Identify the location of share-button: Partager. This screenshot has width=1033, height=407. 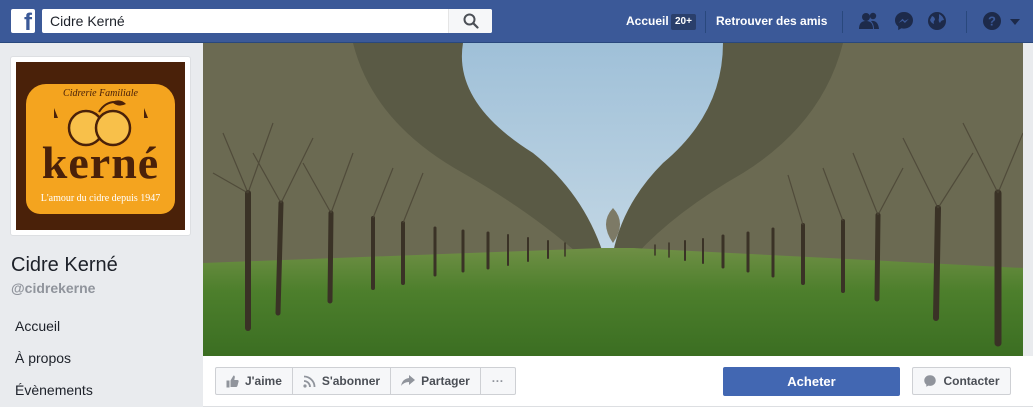
(436, 381).